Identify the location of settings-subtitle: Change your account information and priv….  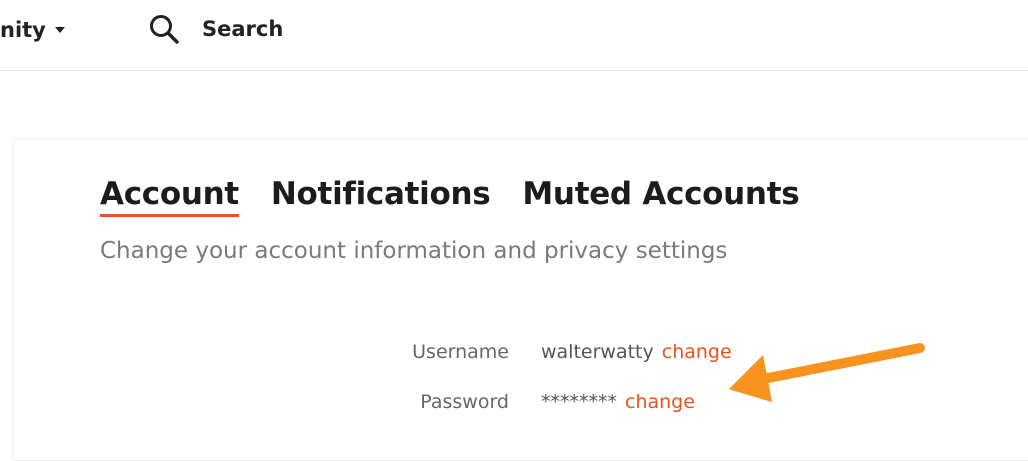
(414, 251).